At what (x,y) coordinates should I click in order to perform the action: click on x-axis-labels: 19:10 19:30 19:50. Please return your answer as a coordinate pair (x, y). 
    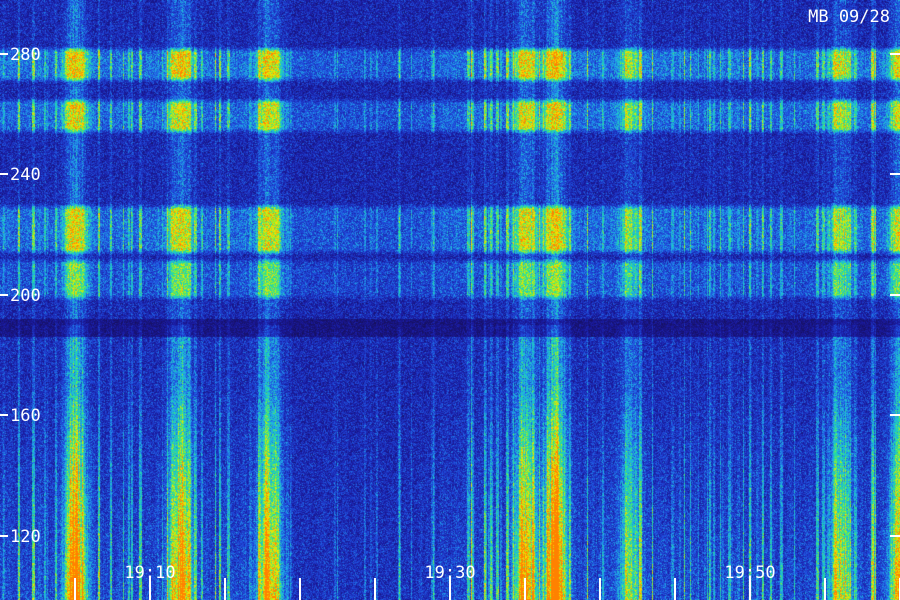
    Looking at the image, I should click on (449, 573).